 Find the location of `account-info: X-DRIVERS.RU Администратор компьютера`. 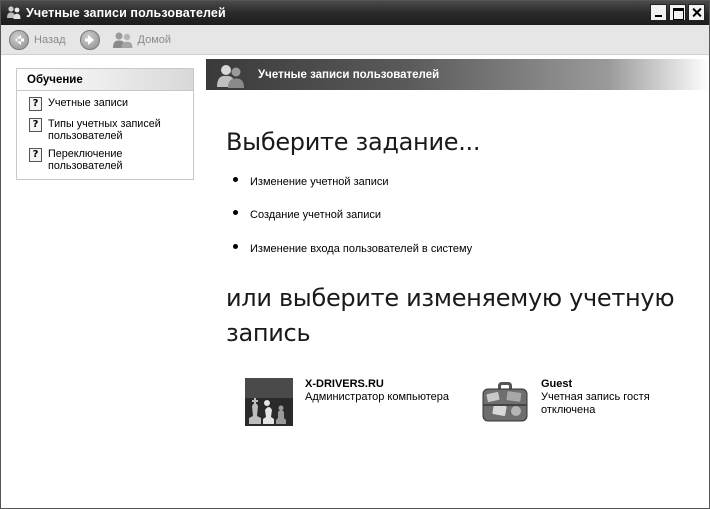

account-info: X-DRIVERS.RU Администратор компьютера is located at coordinates (377, 391).